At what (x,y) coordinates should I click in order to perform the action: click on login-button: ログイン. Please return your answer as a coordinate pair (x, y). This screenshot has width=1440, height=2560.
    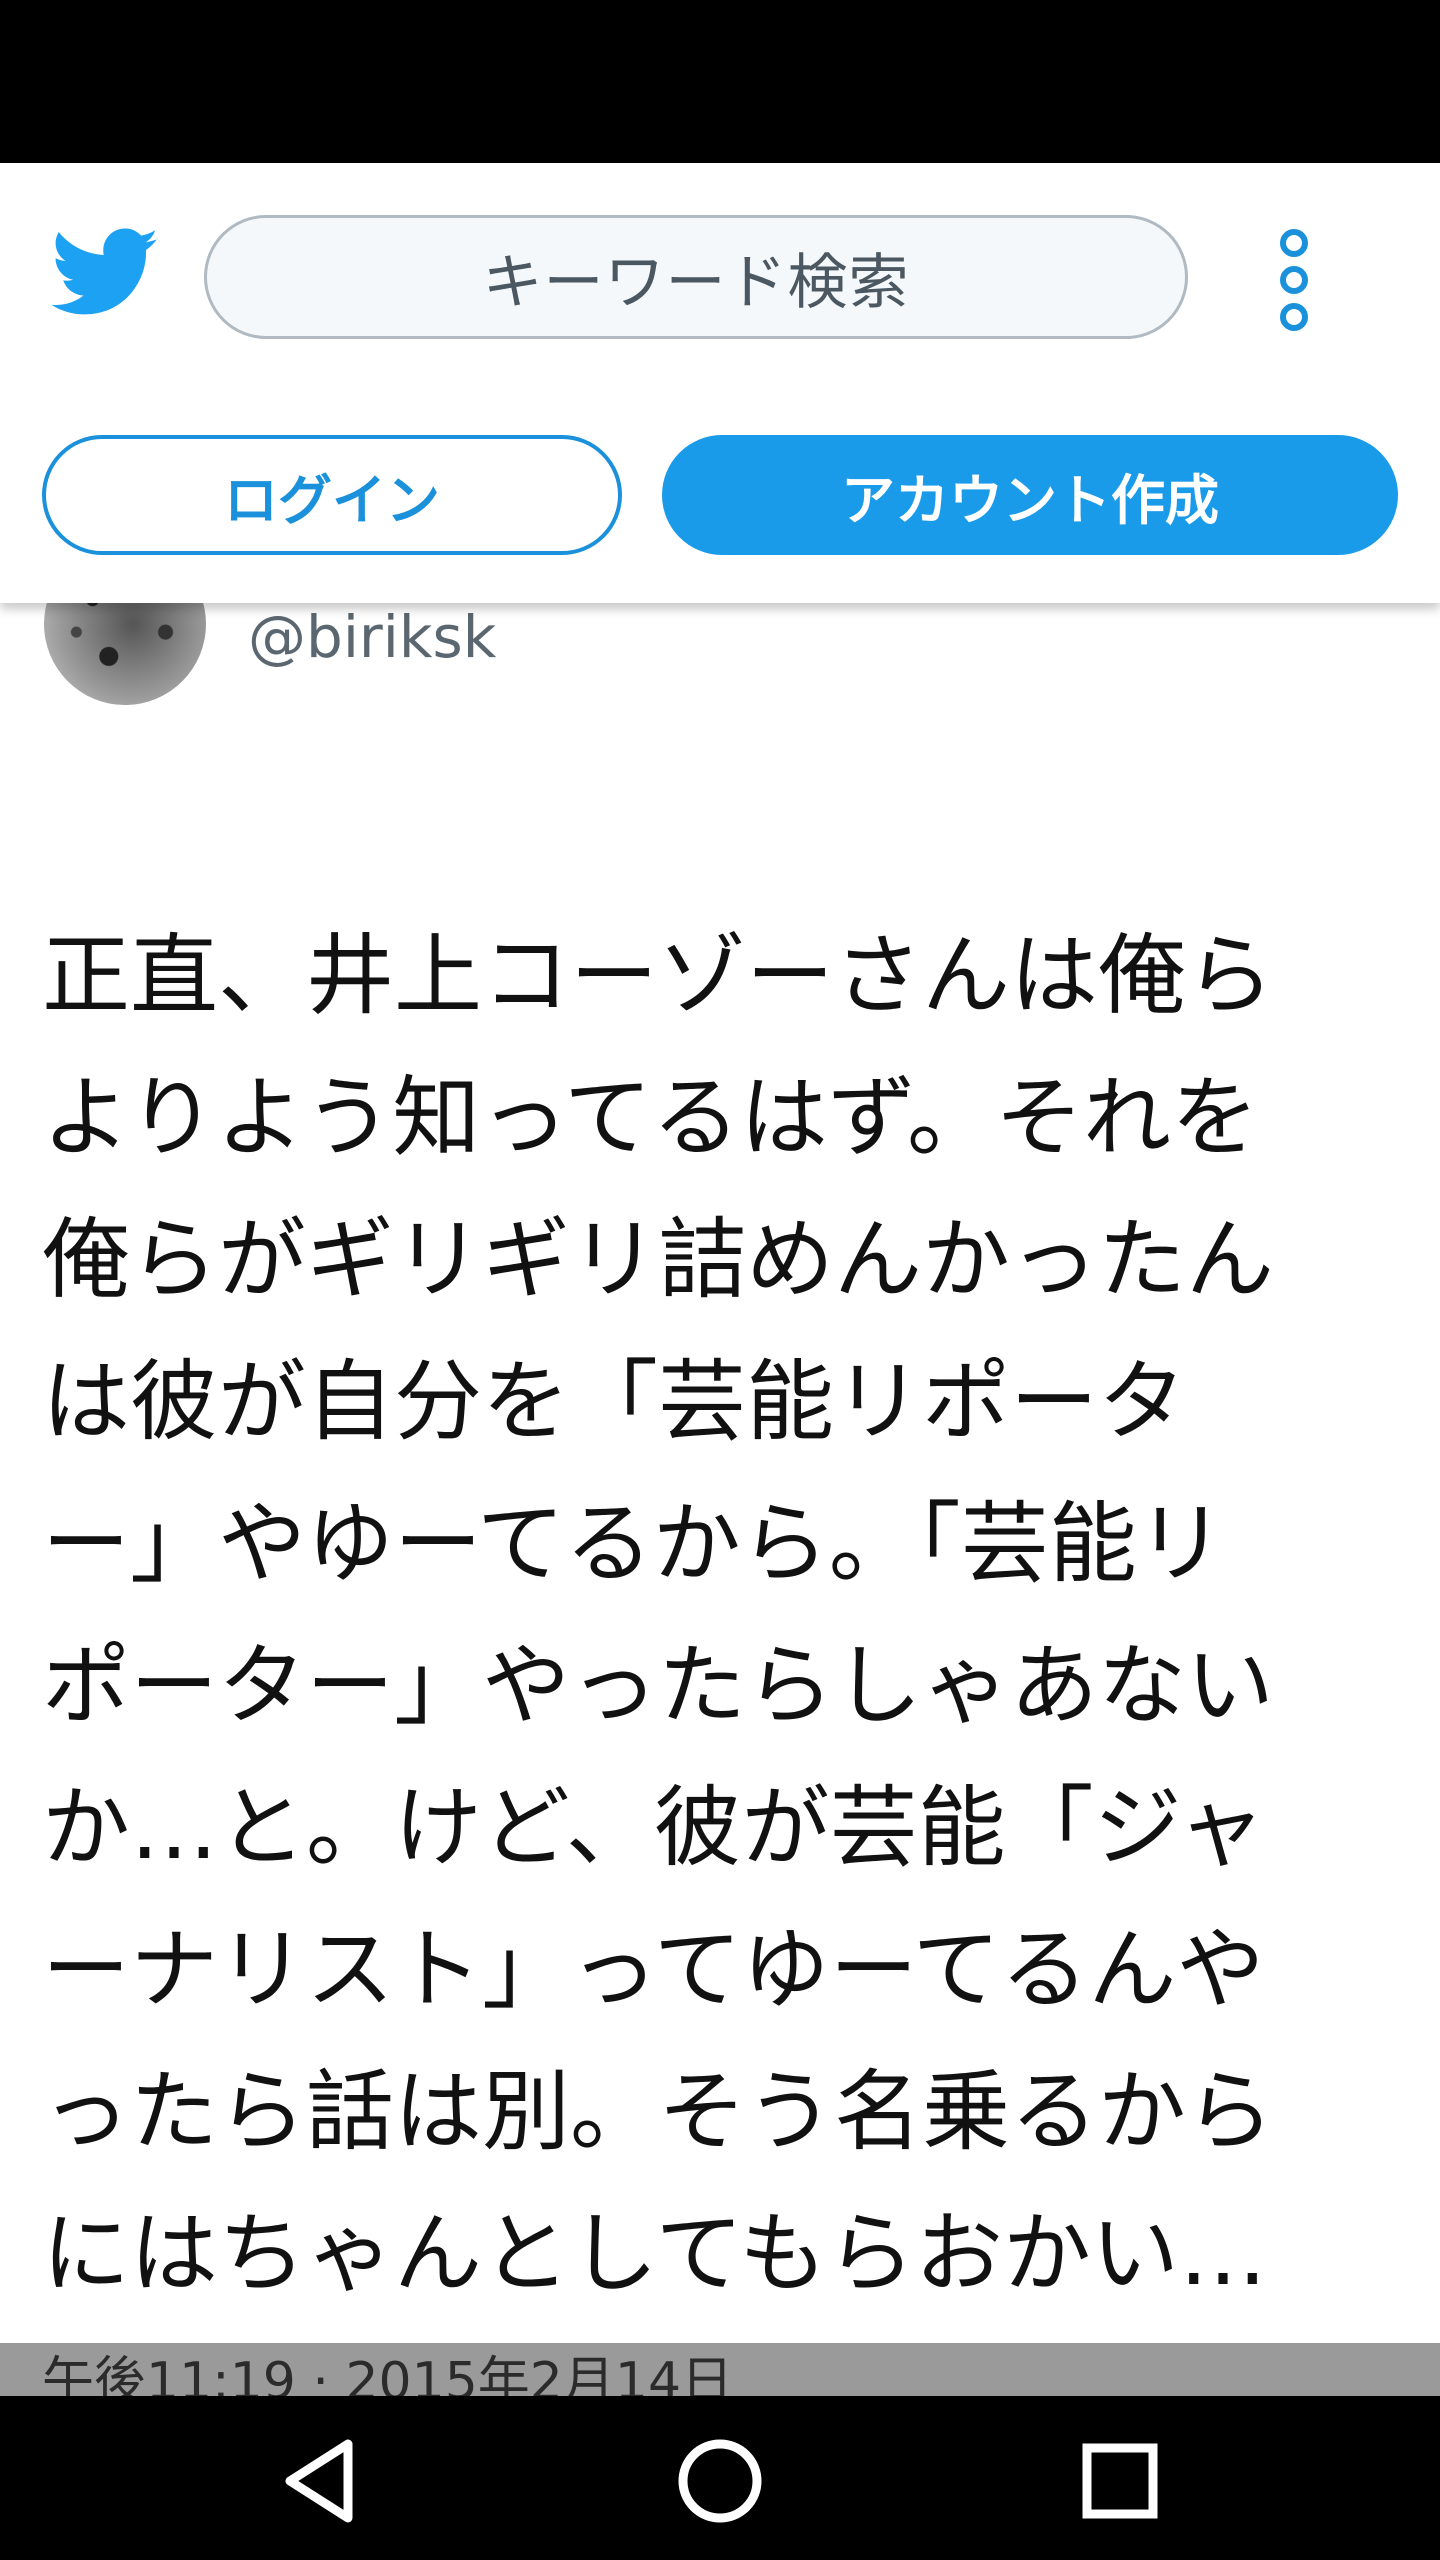
    Looking at the image, I should click on (332, 495).